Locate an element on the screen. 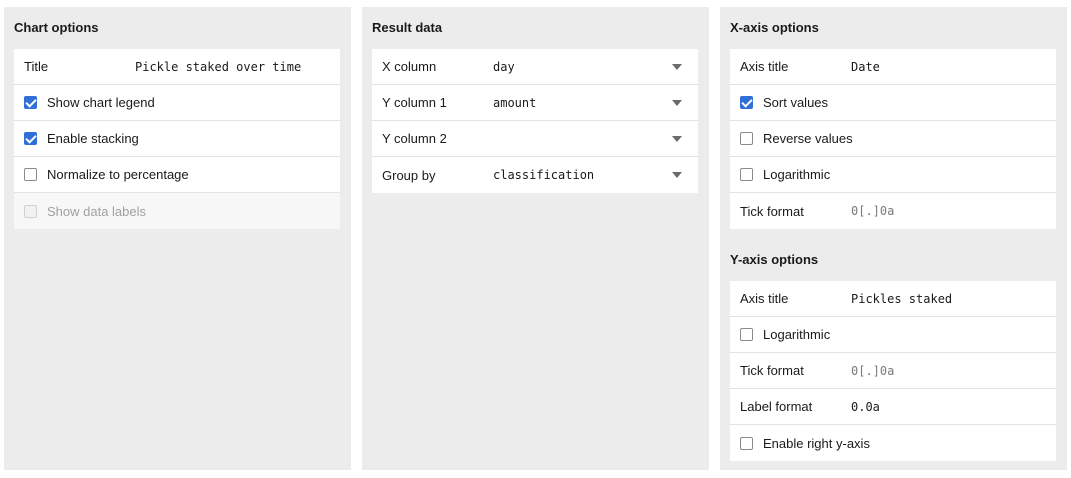 The height and width of the screenshot is (478, 1071). reverse-values-label: Reverse values is located at coordinates (808, 138).